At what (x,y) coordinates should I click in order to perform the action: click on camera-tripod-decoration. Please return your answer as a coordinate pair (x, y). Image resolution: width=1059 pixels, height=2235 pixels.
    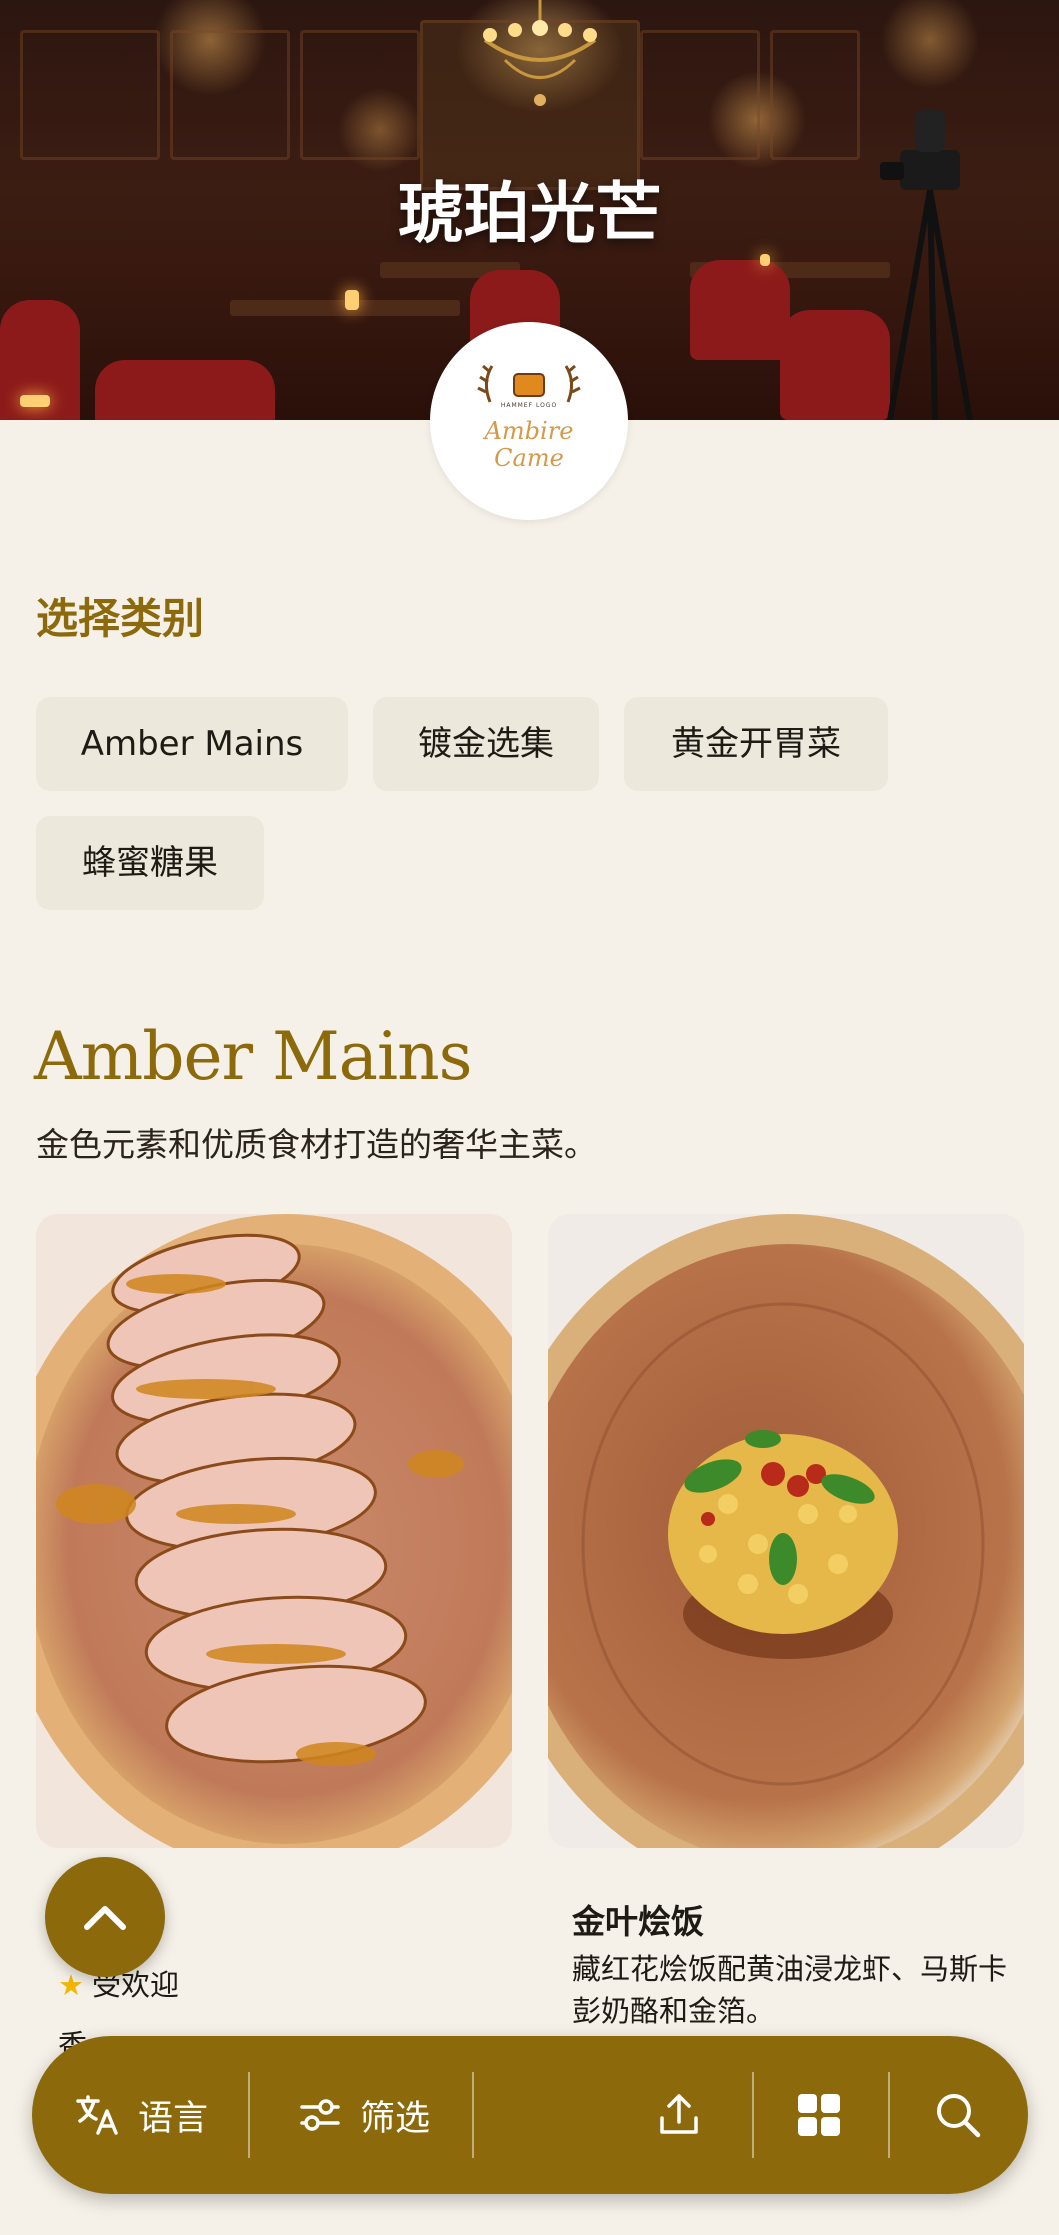
    Looking at the image, I should click on (926, 265).